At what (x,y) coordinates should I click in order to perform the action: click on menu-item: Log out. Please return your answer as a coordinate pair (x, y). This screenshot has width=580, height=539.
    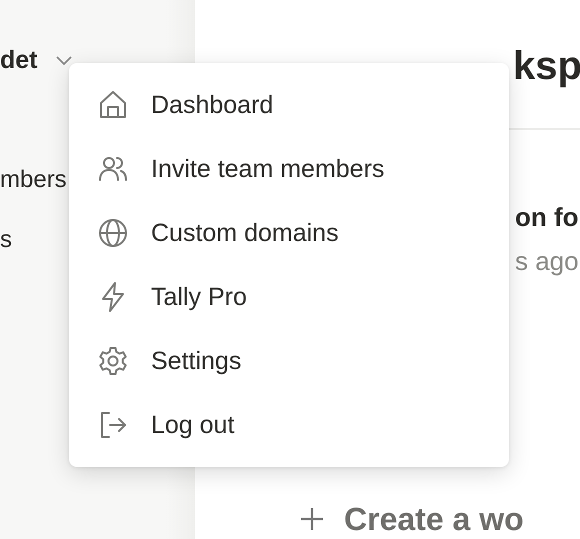
    Looking at the image, I should click on (289, 425).